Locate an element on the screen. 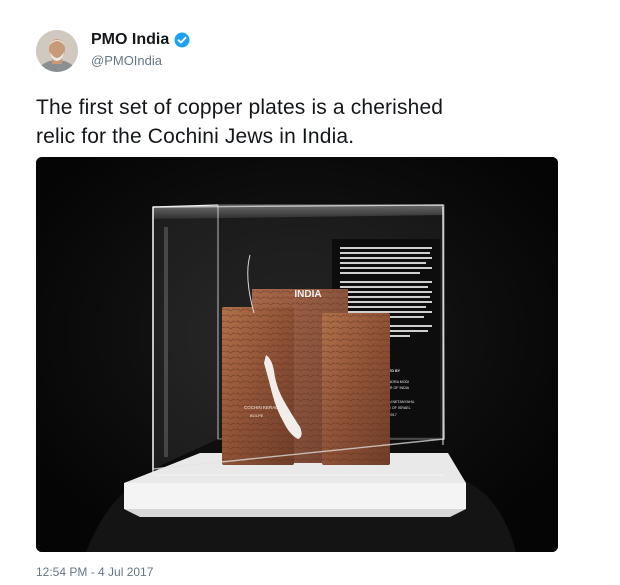  author-name: PMO India is located at coordinates (140, 40).